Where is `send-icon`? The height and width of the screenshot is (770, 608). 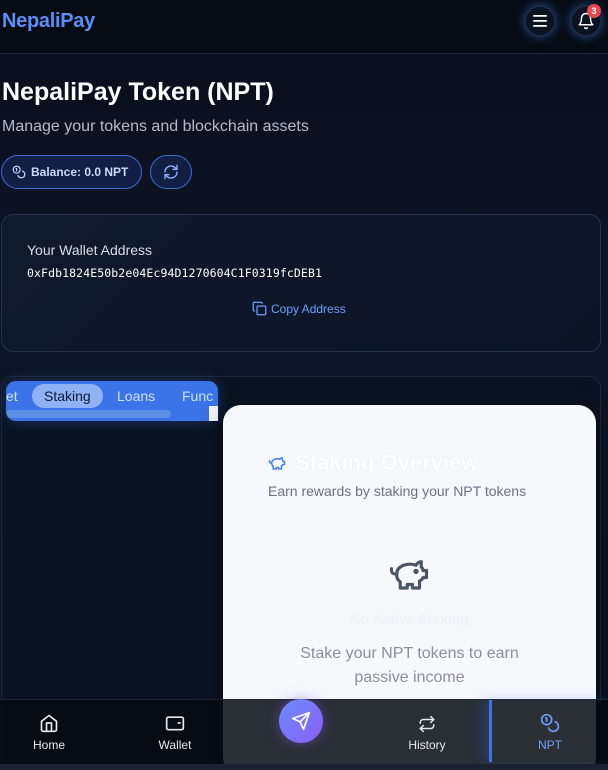 send-icon is located at coordinates (301, 721).